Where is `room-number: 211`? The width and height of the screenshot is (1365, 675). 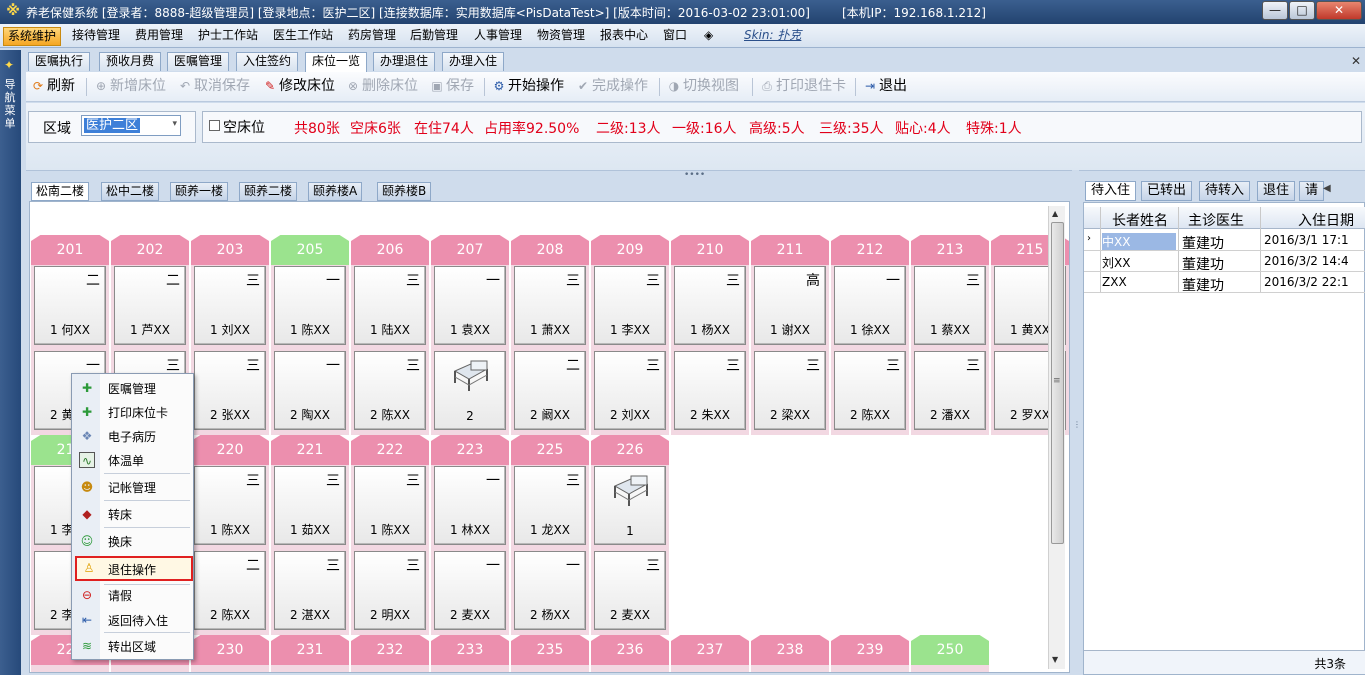
room-number: 211 is located at coordinates (790, 250).